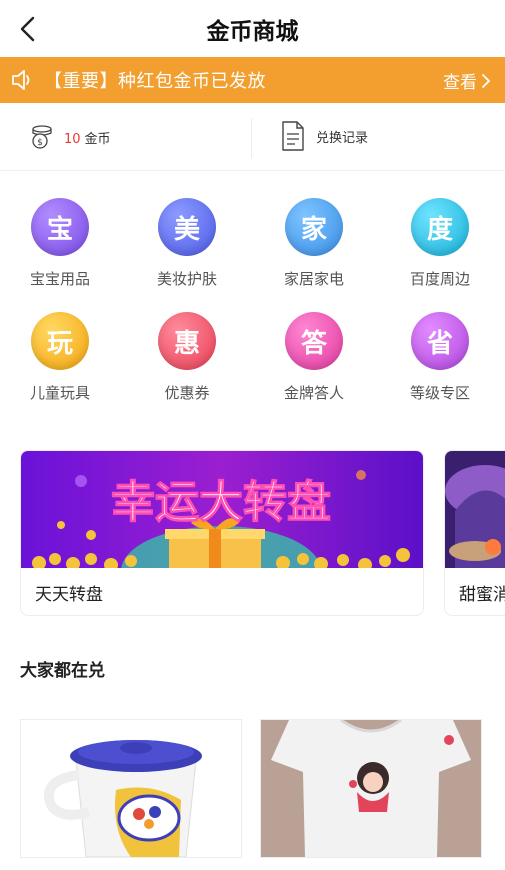 The width and height of the screenshot is (505, 870). I want to click on promo-card-sweet: 甜蜜消, so click(474, 533).